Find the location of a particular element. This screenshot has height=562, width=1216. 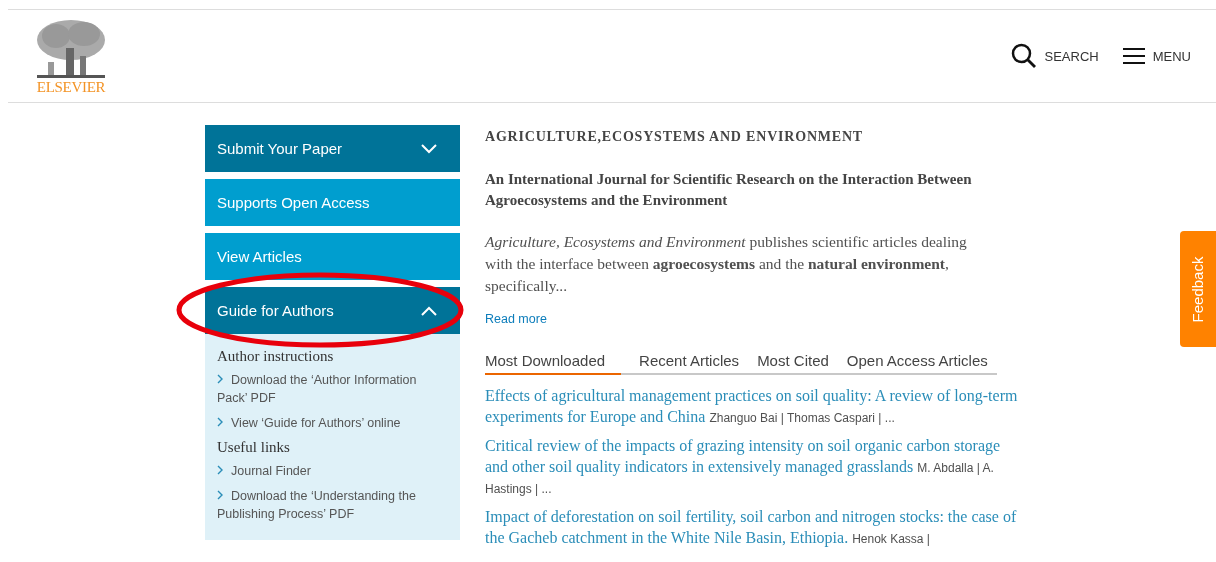

tab: Most Downloaded is located at coordinates (553, 363).